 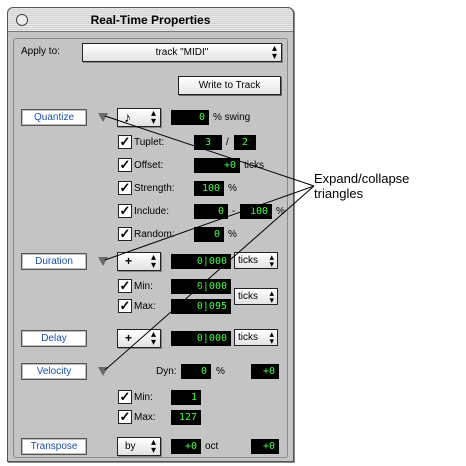 I want to click on callout-line-duration, so click(x=209, y=223).